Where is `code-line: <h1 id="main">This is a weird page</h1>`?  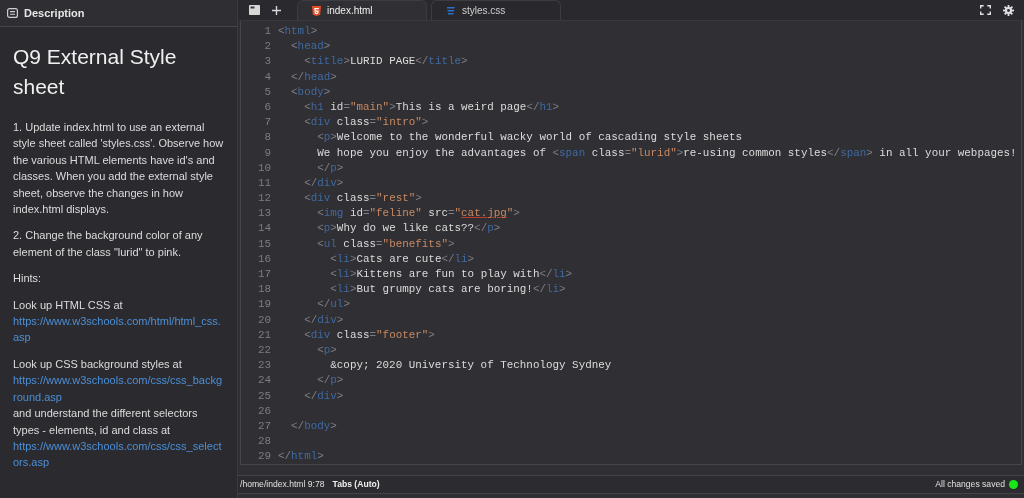 code-line: <h1 id="main">This is a weird page</h1> is located at coordinates (431, 107).